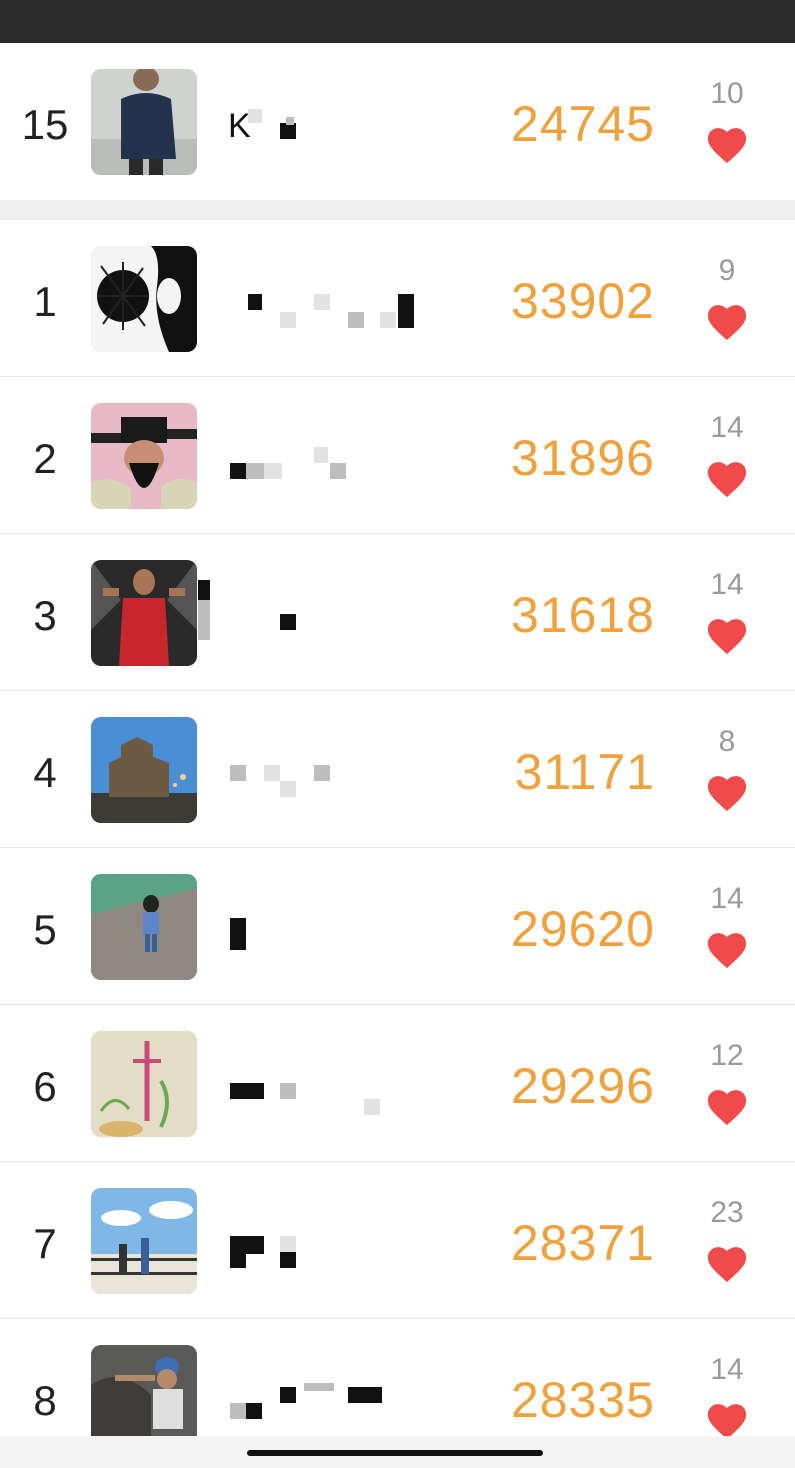 The height and width of the screenshot is (1468, 795). Describe the element at coordinates (45, 124) in the screenshot. I see `my-rank: 15` at that location.